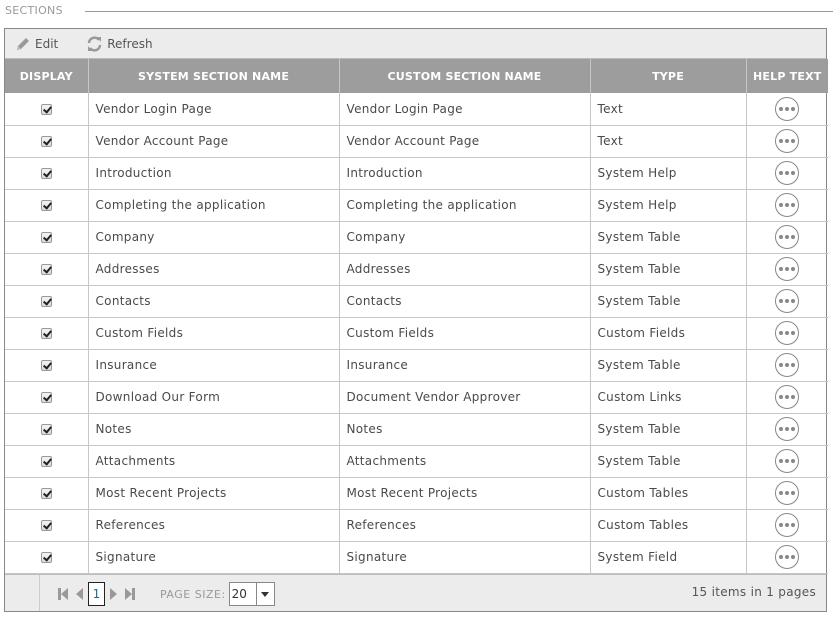 This screenshot has width=833, height=620. What do you see at coordinates (214, 269) in the screenshot?
I see `system-section-name-cell: Addresses` at bounding box center [214, 269].